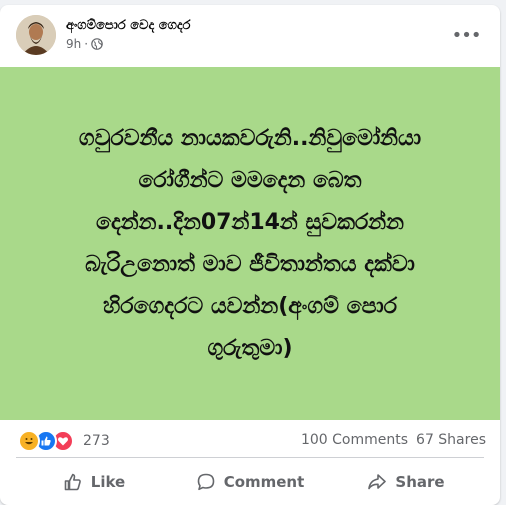  Describe the element at coordinates (250, 36) in the screenshot. I see `post-header: අංගම්පොර වෙද ගෙදර 9h · •••` at that location.